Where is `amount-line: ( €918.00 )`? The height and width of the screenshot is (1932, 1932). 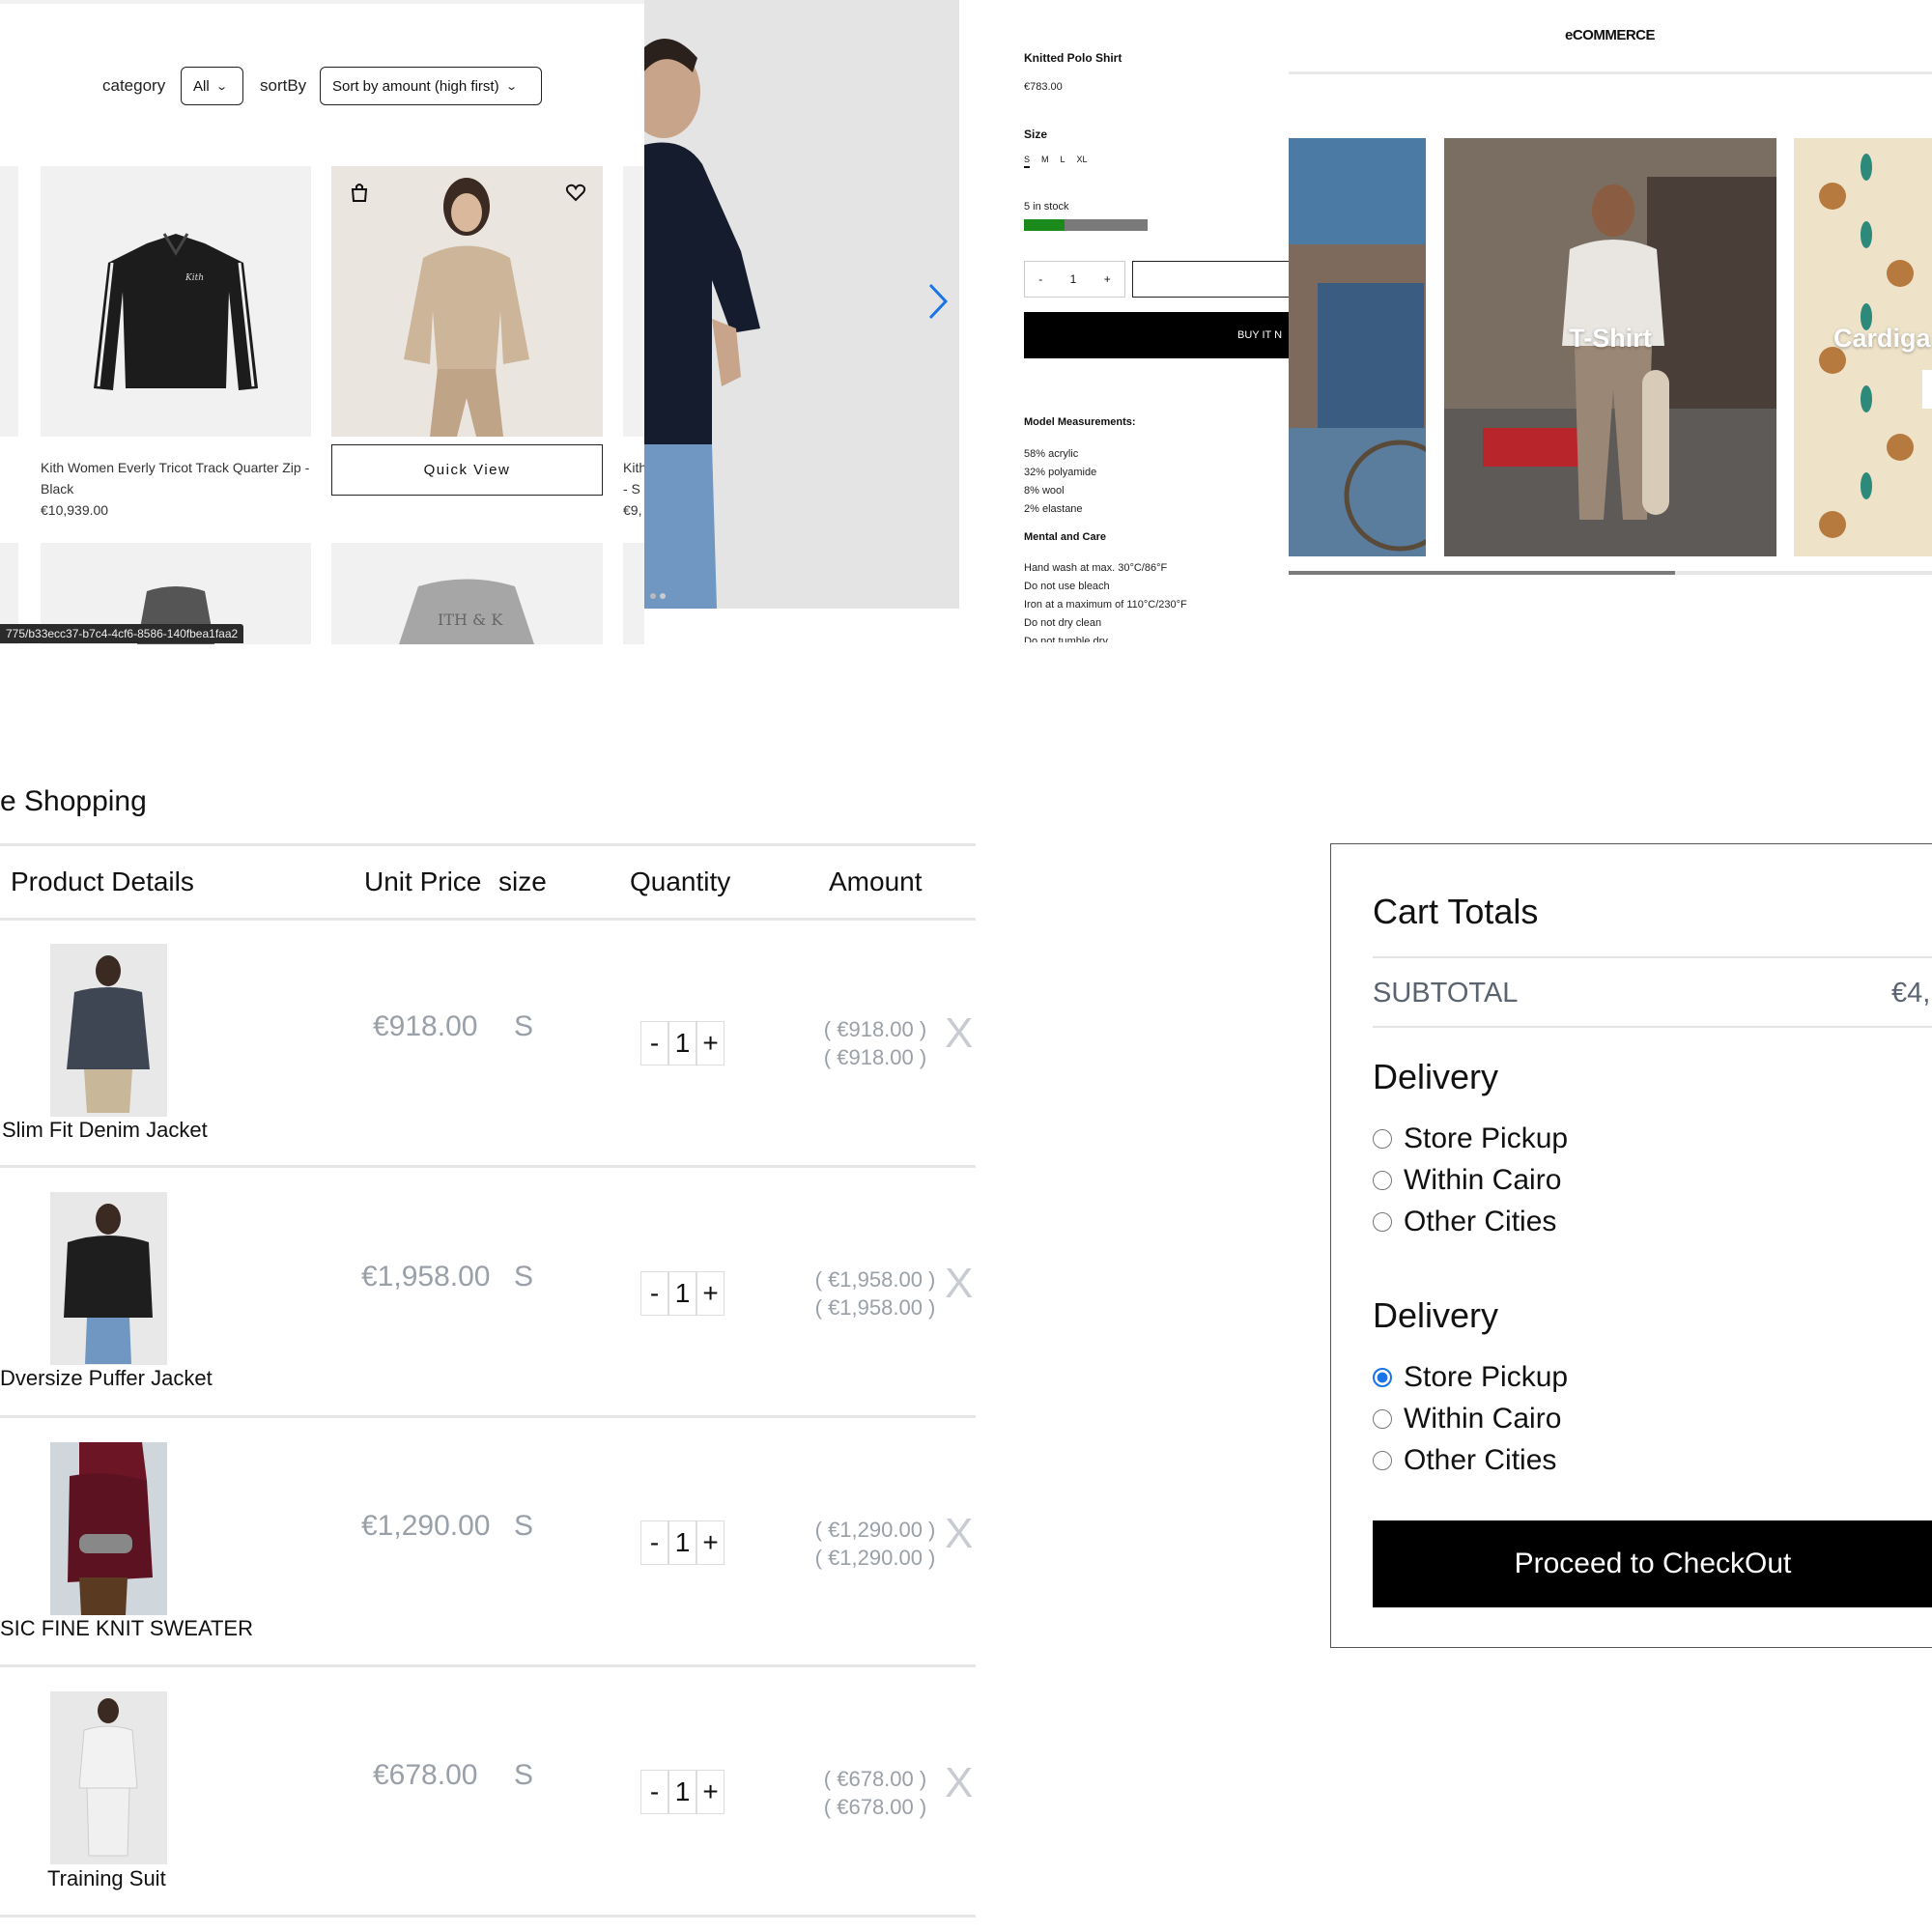 amount-line: ( €918.00 ) is located at coordinates (875, 1029).